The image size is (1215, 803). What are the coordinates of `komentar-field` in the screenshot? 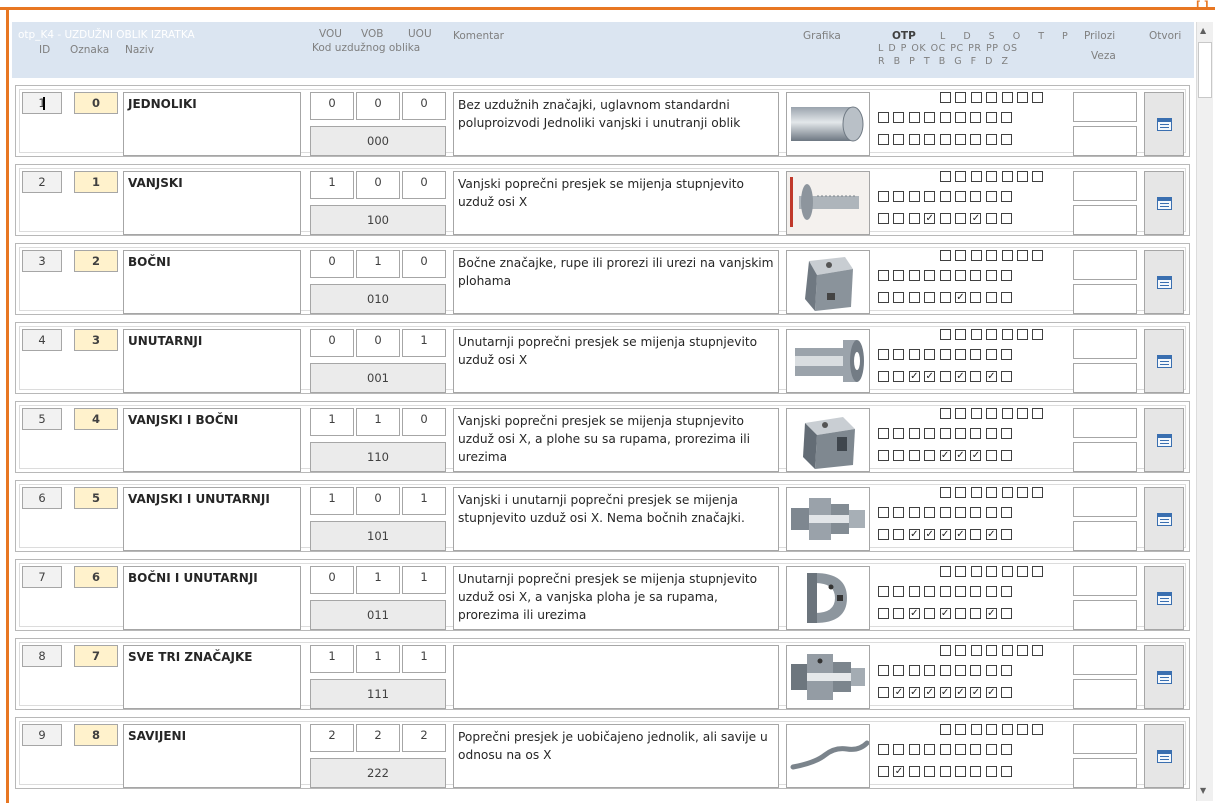 It's located at (616, 677).